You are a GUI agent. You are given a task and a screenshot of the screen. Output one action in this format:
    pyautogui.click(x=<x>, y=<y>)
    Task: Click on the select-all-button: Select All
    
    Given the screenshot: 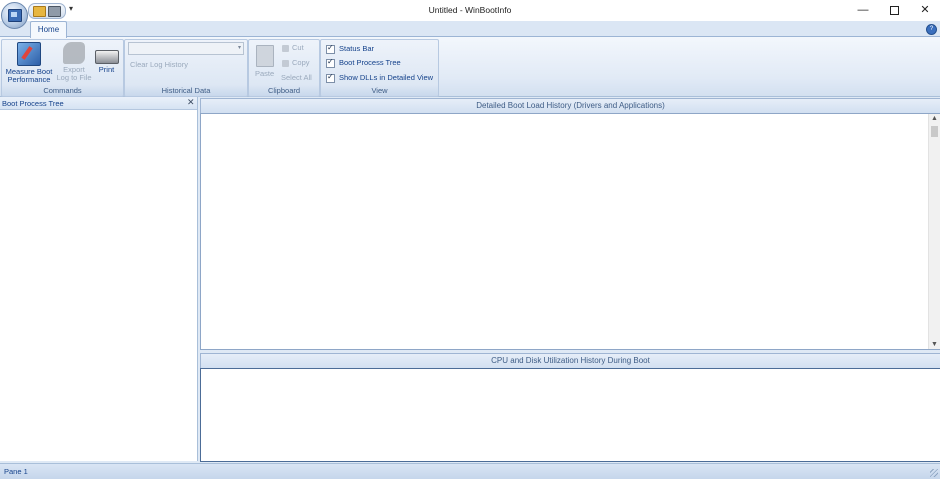 What is the action you would take?
    pyautogui.click(x=296, y=77)
    